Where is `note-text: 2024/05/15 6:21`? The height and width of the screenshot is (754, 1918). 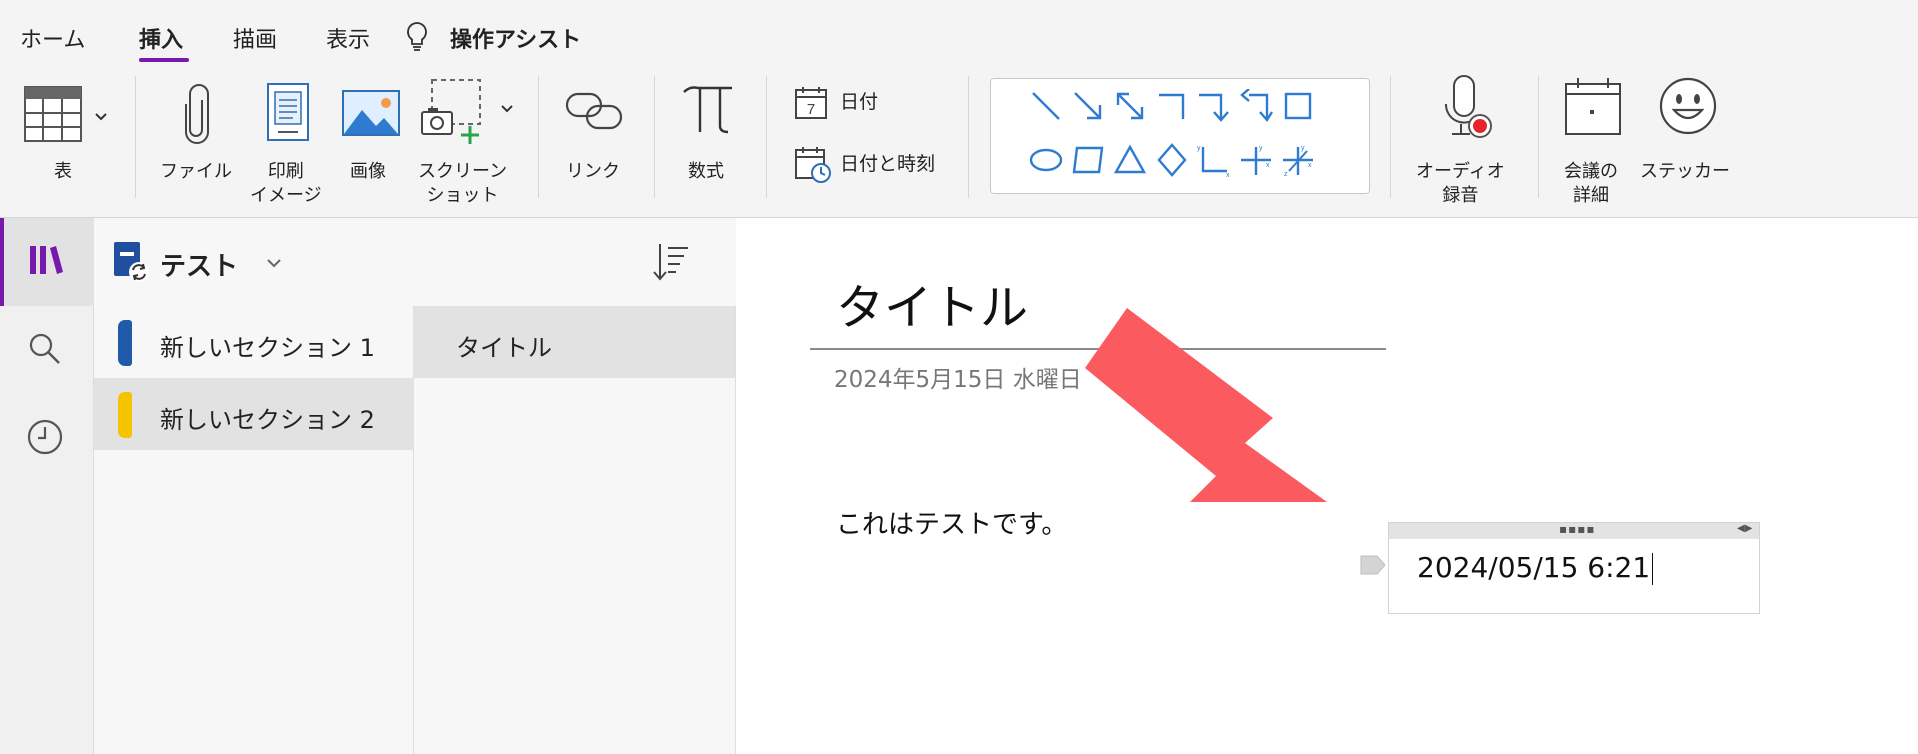
note-text: 2024/05/15 6:21 is located at coordinates (1535, 568).